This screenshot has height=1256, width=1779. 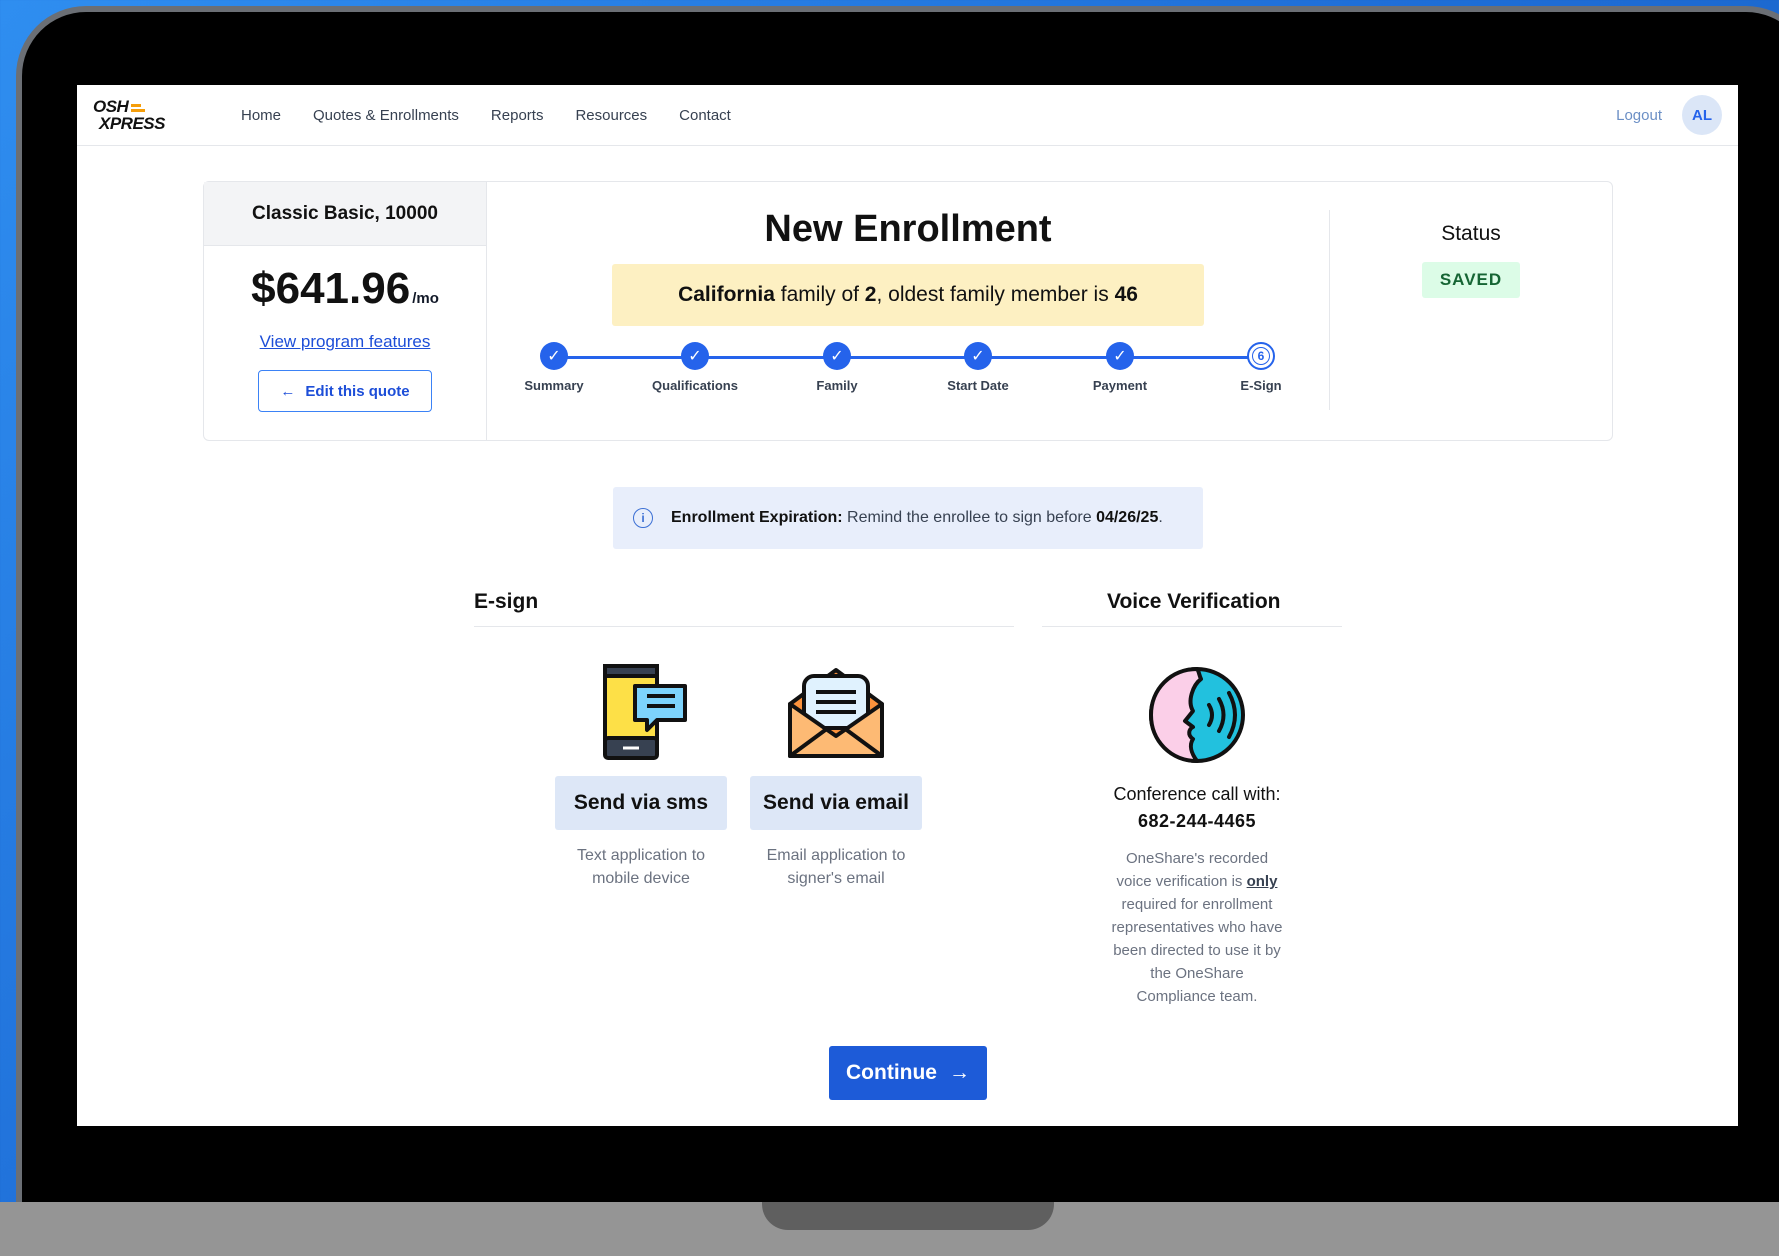 What do you see at coordinates (959, 1072) in the screenshot?
I see `arrow-right-icon: →` at bounding box center [959, 1072].